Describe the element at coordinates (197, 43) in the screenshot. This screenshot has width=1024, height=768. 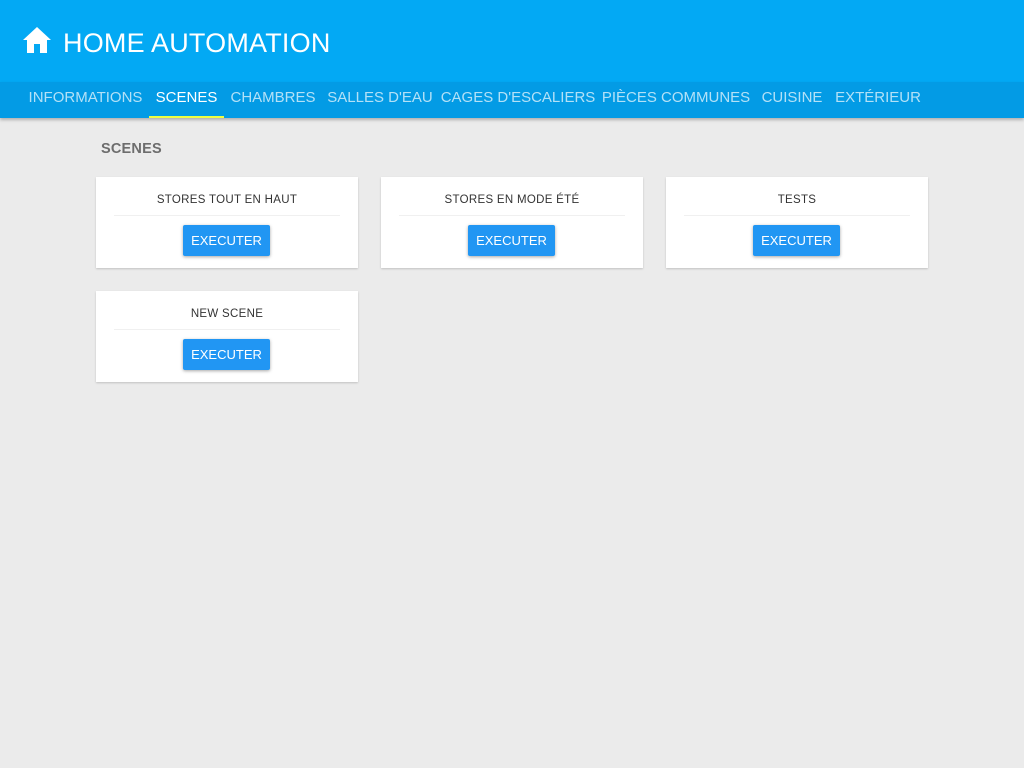
I see `app-title: HOME AUTOMATION` at that location.